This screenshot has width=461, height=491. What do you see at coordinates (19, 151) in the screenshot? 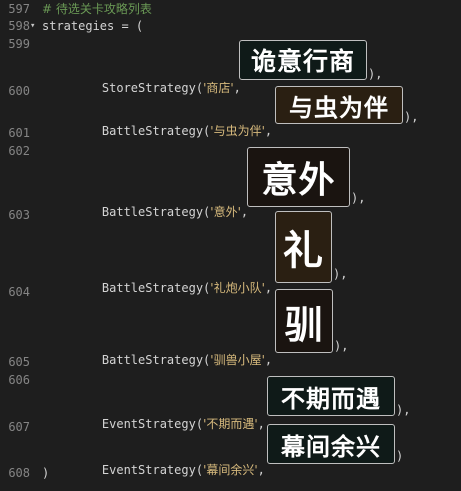
I see `line-number: 602` at bounding box center [19, 151].